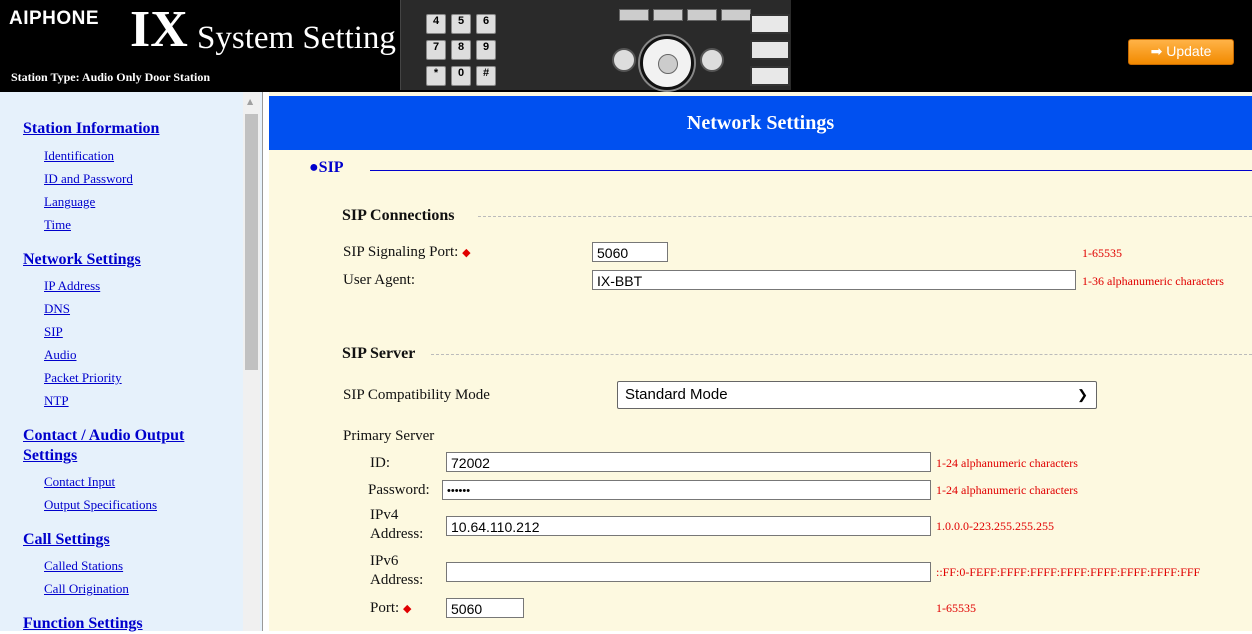  What do you see at coordinates (624, 60) in the screenshot?
I see `key-icon` at bounding box center [624, 60].